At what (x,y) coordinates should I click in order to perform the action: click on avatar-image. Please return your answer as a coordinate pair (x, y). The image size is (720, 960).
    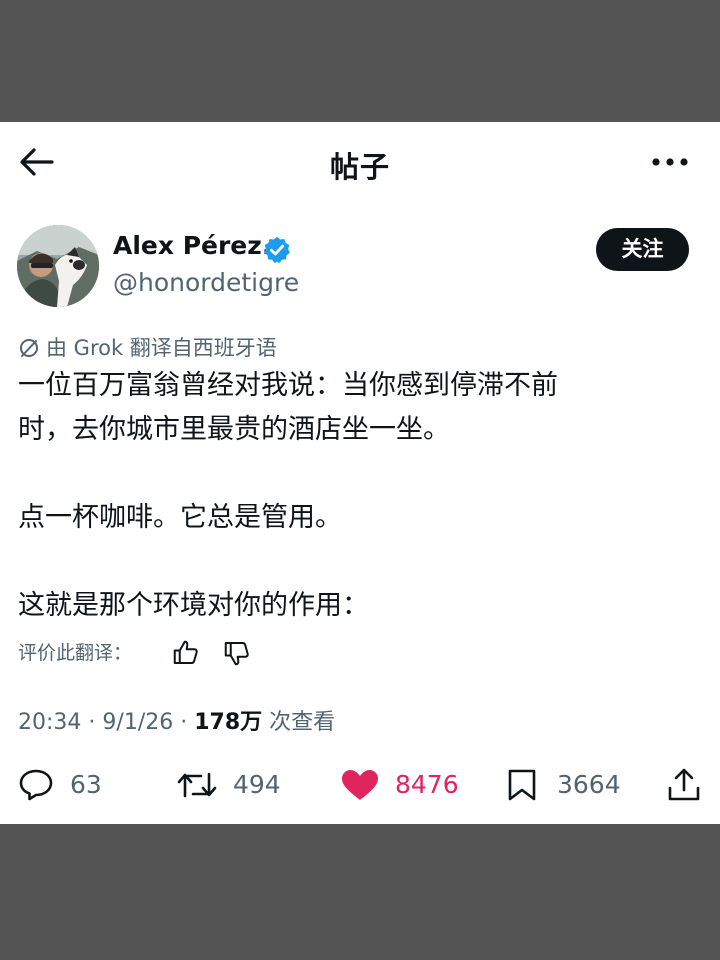
    Looking at the image, I should click on (58, 266).